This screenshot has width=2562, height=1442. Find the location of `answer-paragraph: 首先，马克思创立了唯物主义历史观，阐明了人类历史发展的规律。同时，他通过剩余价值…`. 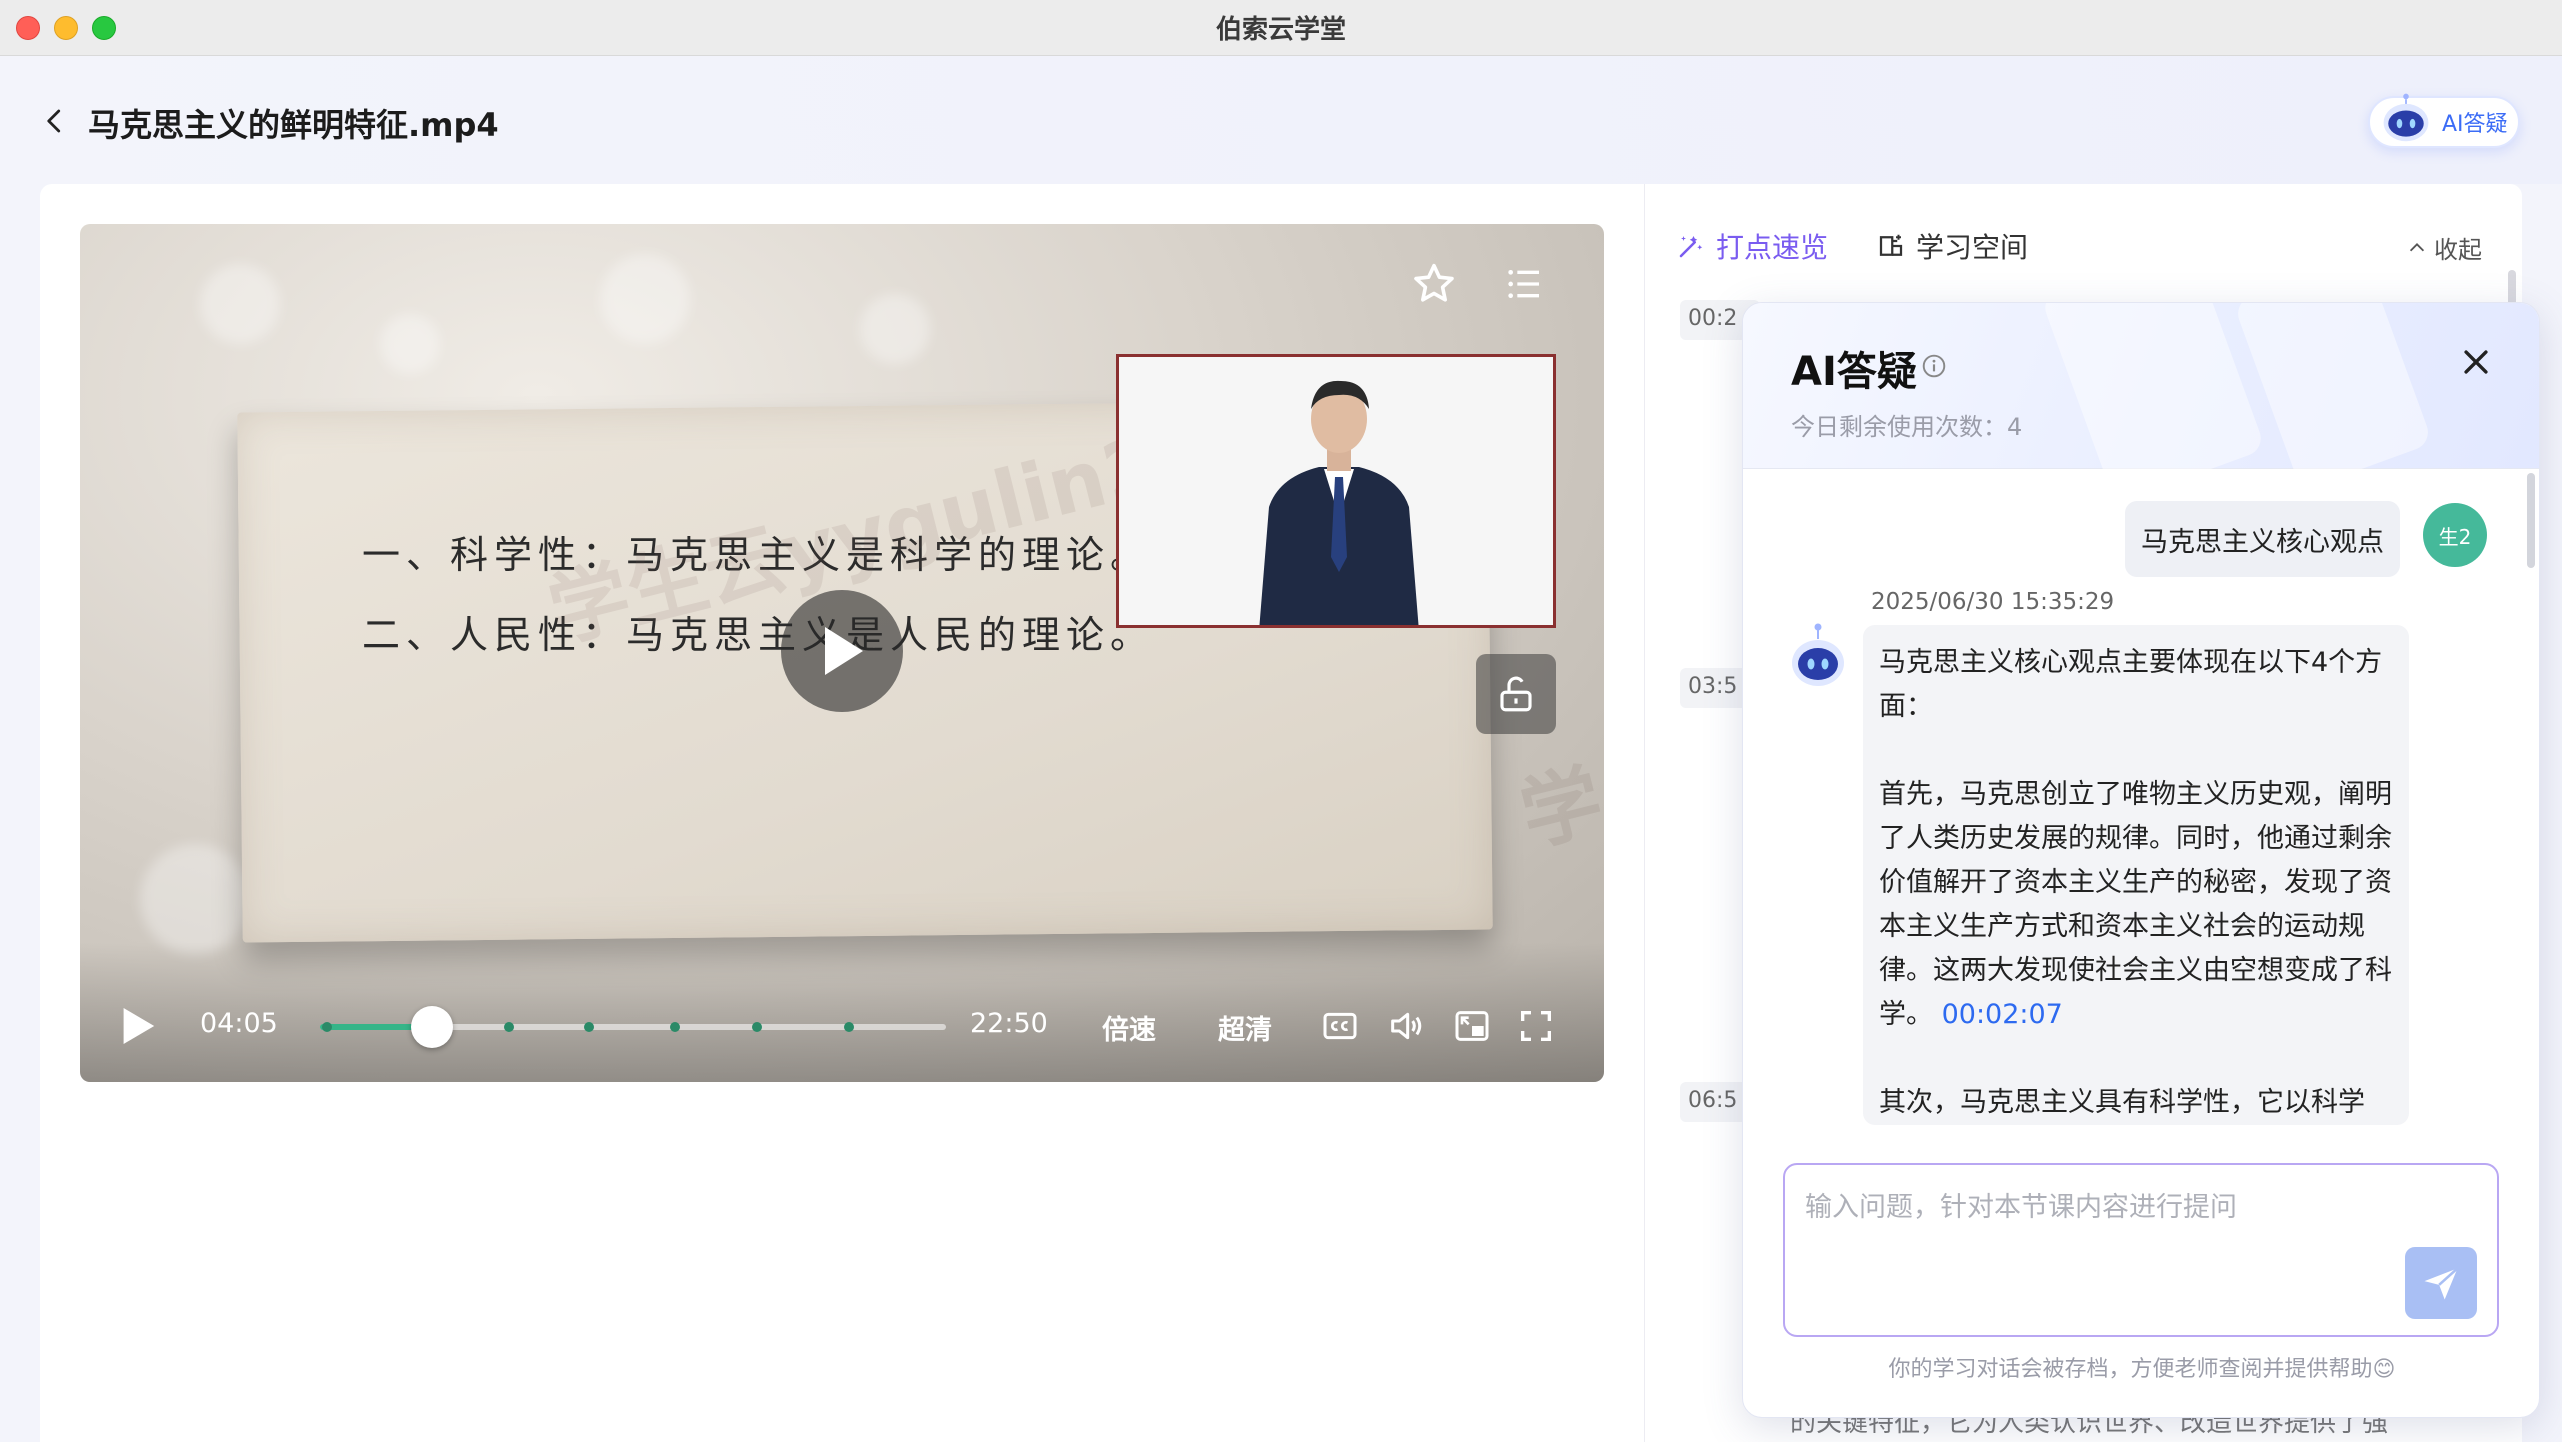

answer-paragraph: 首先，马克思创立了唯物主义历史观，阐明了人类历史发展的规律。同时，他通过剩余价值… is located at coordinates (2136, 905).